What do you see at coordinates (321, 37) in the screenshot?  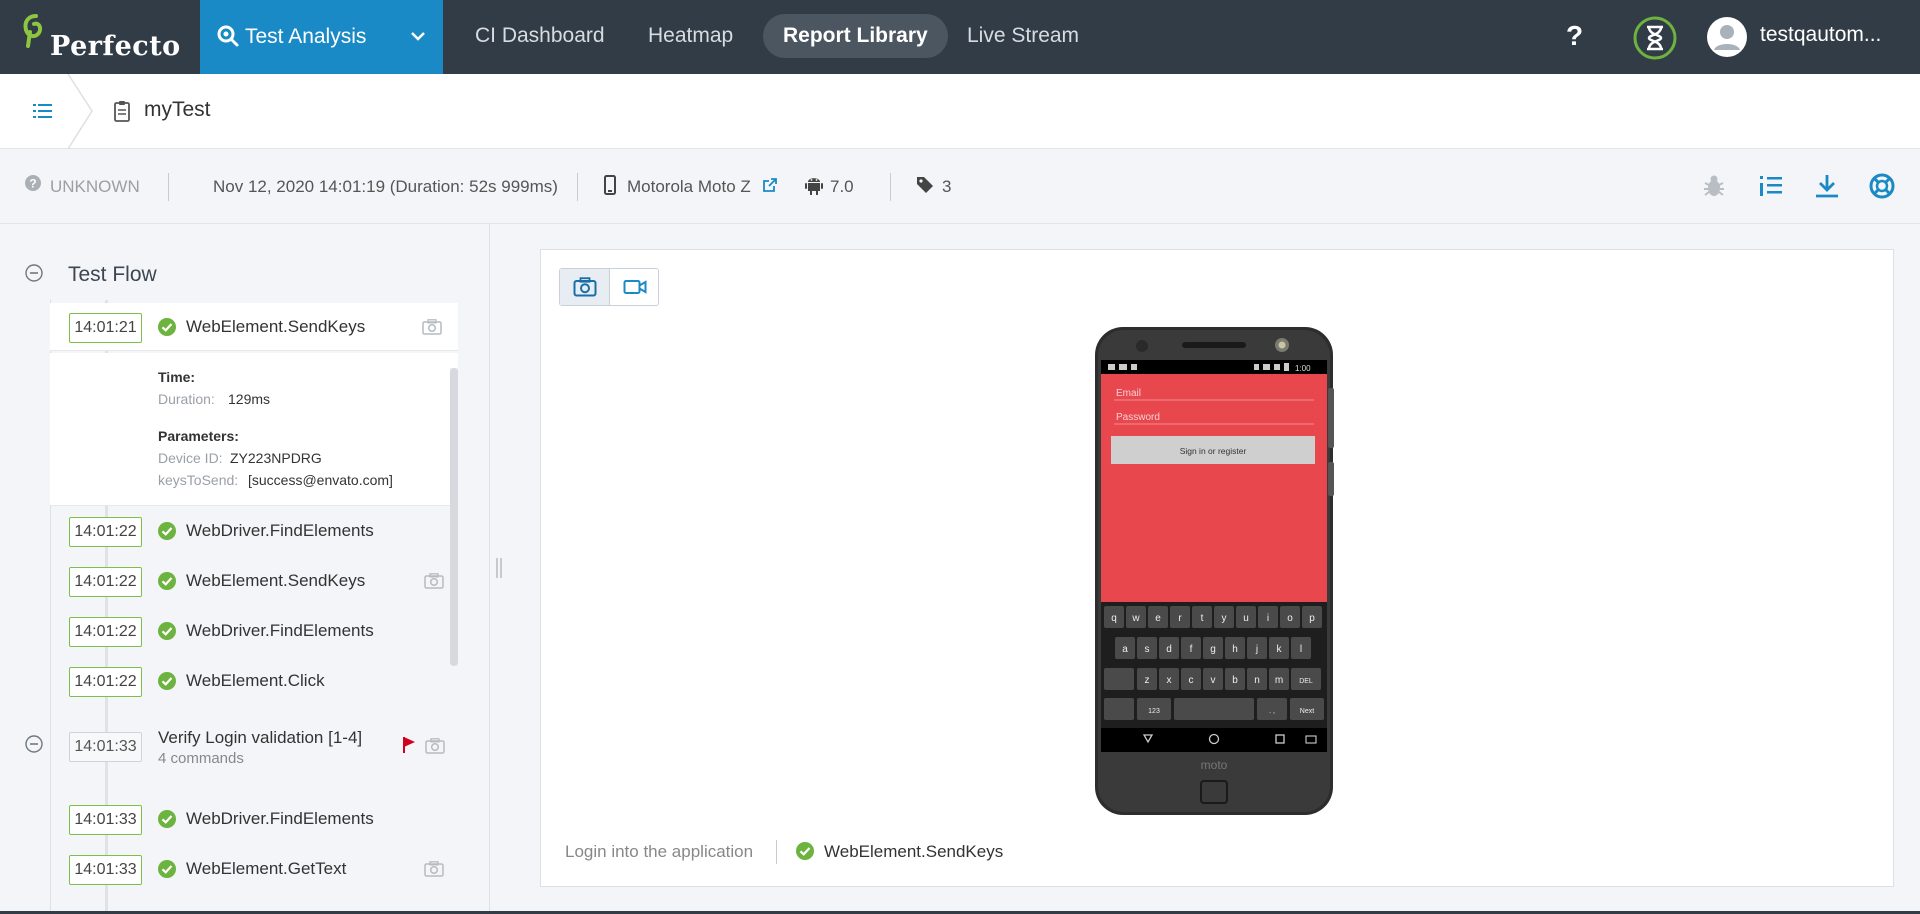 I see `product-switcher: Test Analysis` at bounding box center [321, 37].